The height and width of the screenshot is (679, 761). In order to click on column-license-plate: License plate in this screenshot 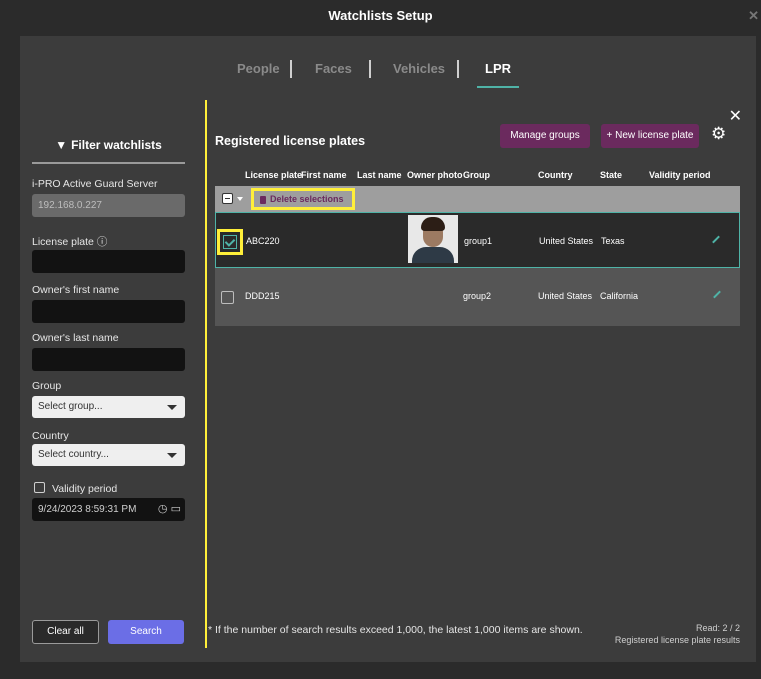, I will do `click(273, 175)`.